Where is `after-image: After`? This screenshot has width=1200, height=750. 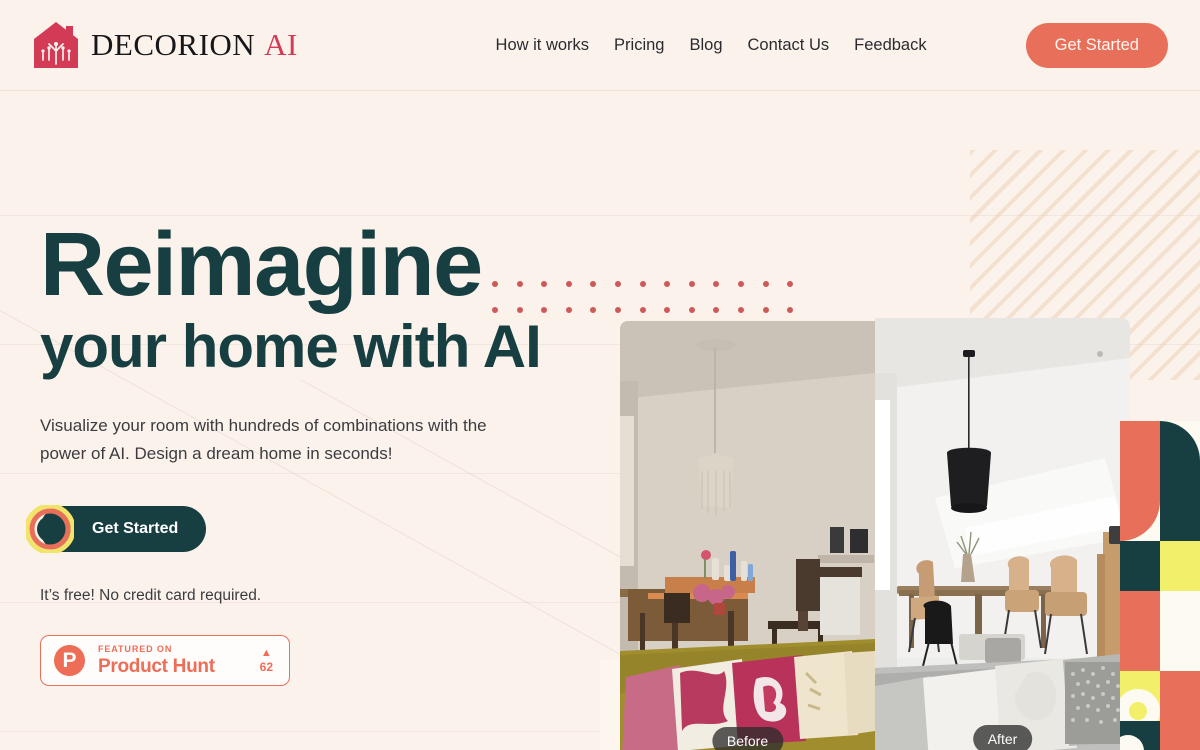 after-image: After is located at coordinates (1002, 534).